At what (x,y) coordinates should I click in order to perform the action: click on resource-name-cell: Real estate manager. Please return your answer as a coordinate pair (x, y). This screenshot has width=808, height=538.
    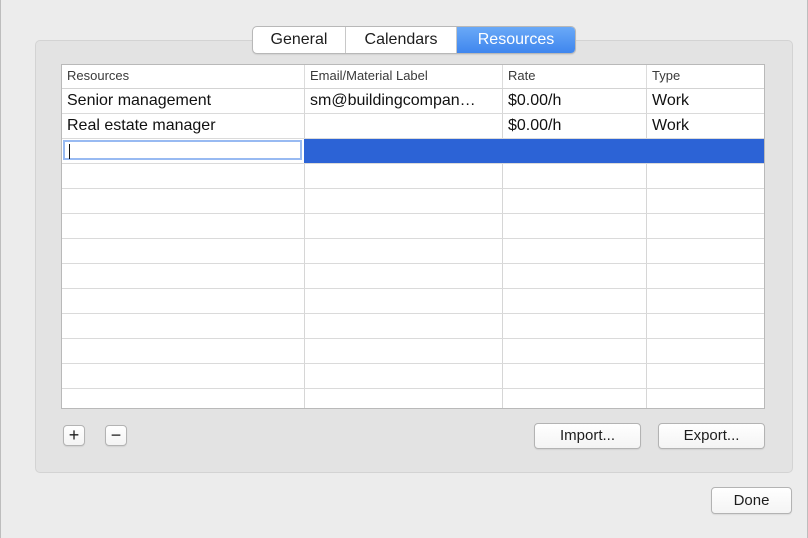
    Looking at the image, I should click on (183, 126).